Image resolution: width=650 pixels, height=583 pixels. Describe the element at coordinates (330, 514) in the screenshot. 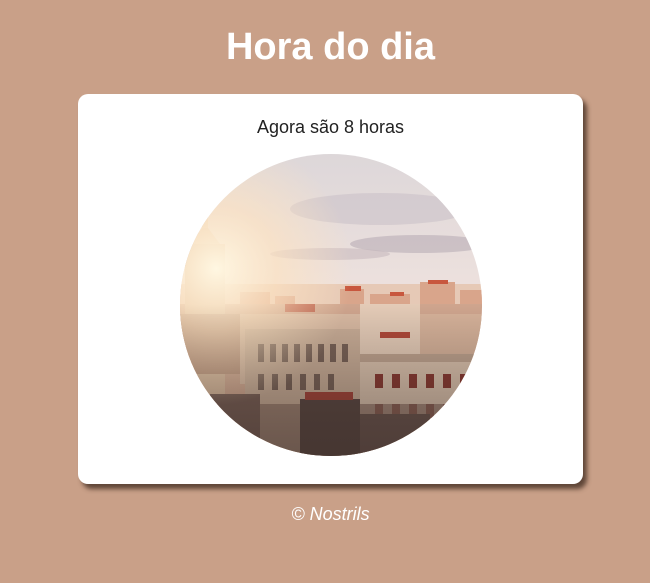

I see `copyright-footer: © Nostrils` at that location.